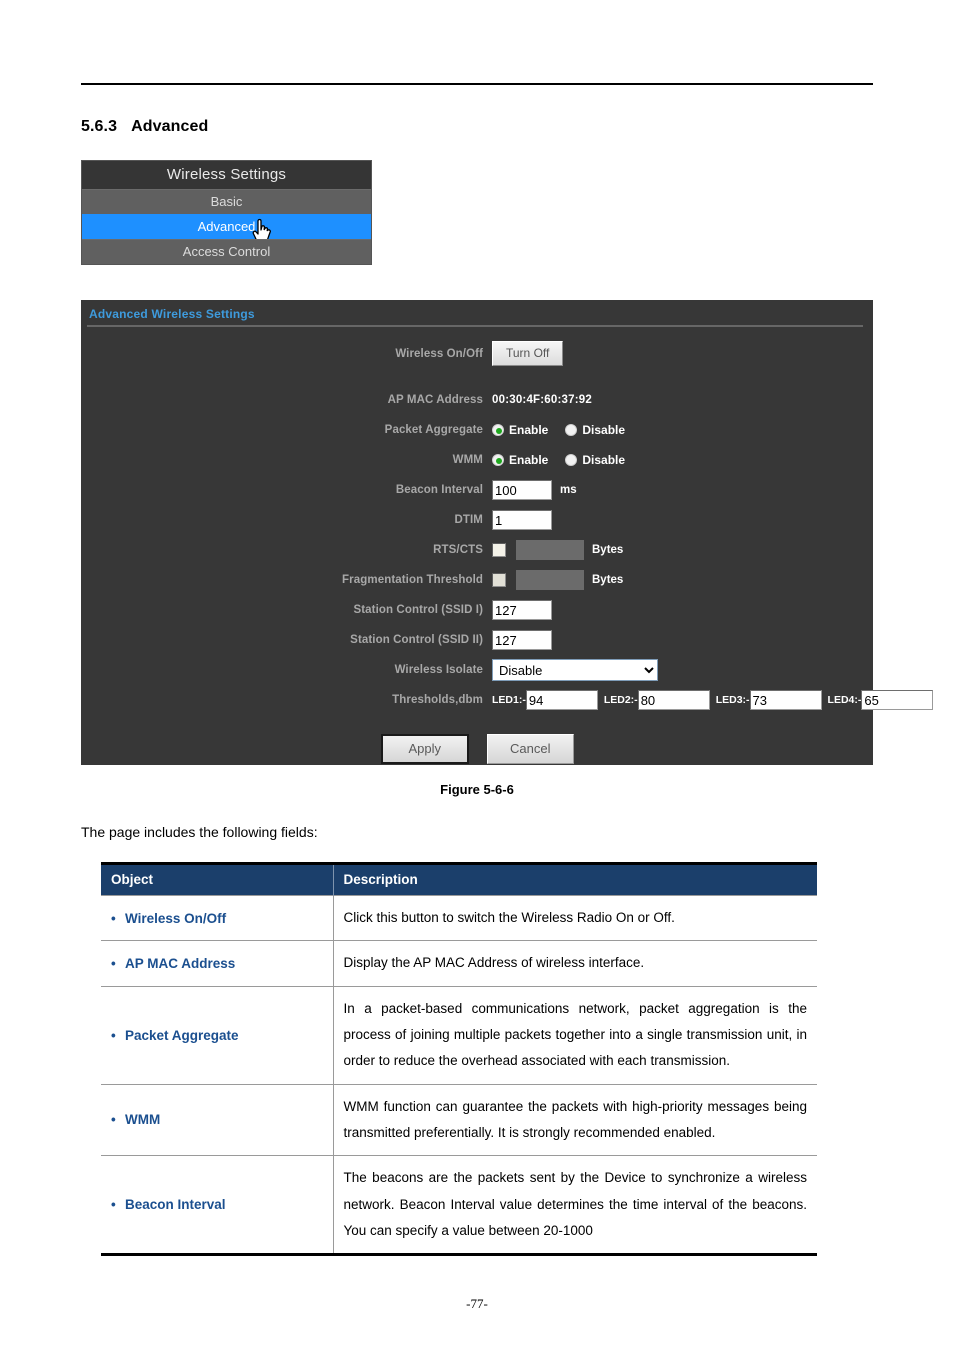  What do you see at coordinates (897, 700) in the screenshot?
I see `led4-input` at bounding box center [897, 700].